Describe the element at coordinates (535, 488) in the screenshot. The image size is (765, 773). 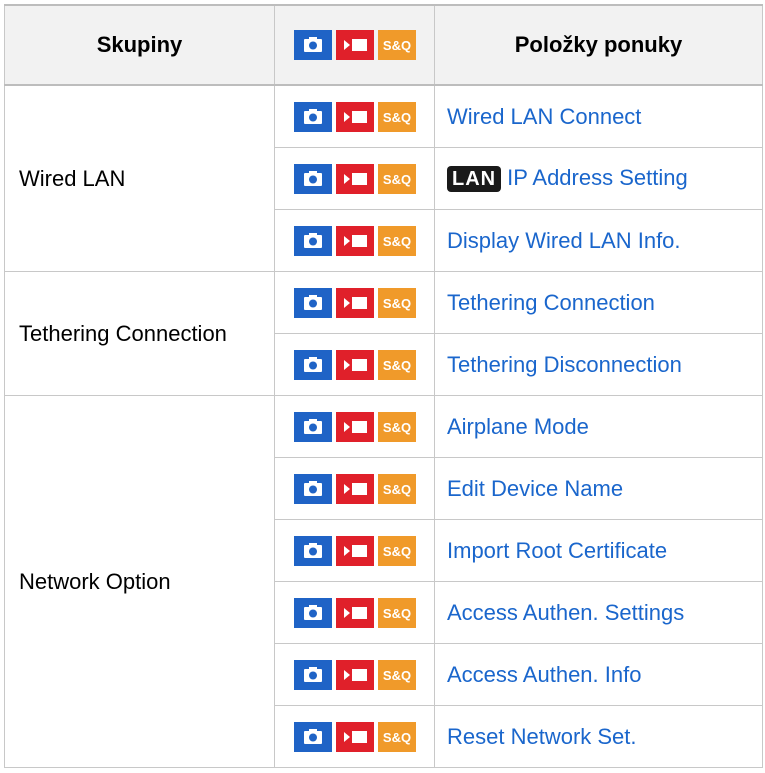
I see `menu-item-link: Edit Device Name` at that location.